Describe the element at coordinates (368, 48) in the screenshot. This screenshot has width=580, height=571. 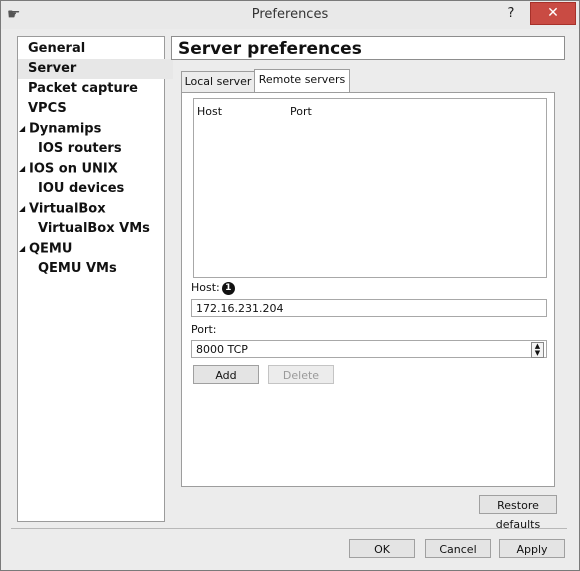
I see `page-title: Server preferences` at that location.